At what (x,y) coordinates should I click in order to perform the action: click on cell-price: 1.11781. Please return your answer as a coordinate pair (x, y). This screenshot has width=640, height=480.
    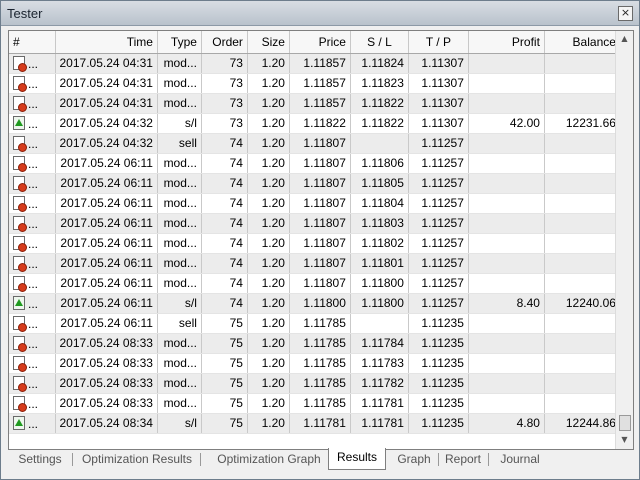
    Looking at the image, I should click on (320, 423).